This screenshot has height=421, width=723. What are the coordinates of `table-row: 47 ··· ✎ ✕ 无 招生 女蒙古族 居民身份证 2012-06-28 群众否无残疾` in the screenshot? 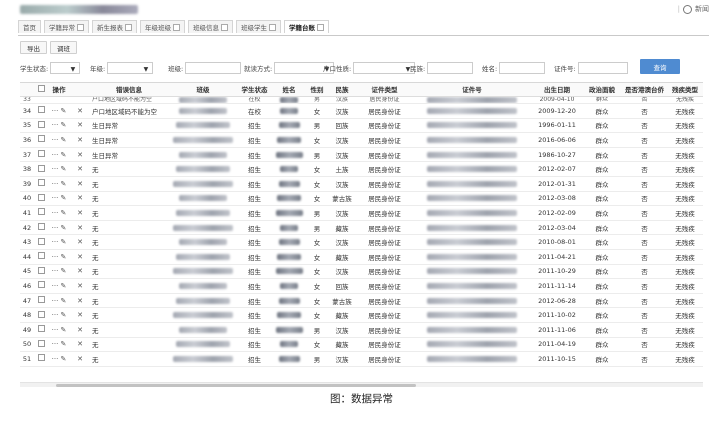 It's located at (361, 301).